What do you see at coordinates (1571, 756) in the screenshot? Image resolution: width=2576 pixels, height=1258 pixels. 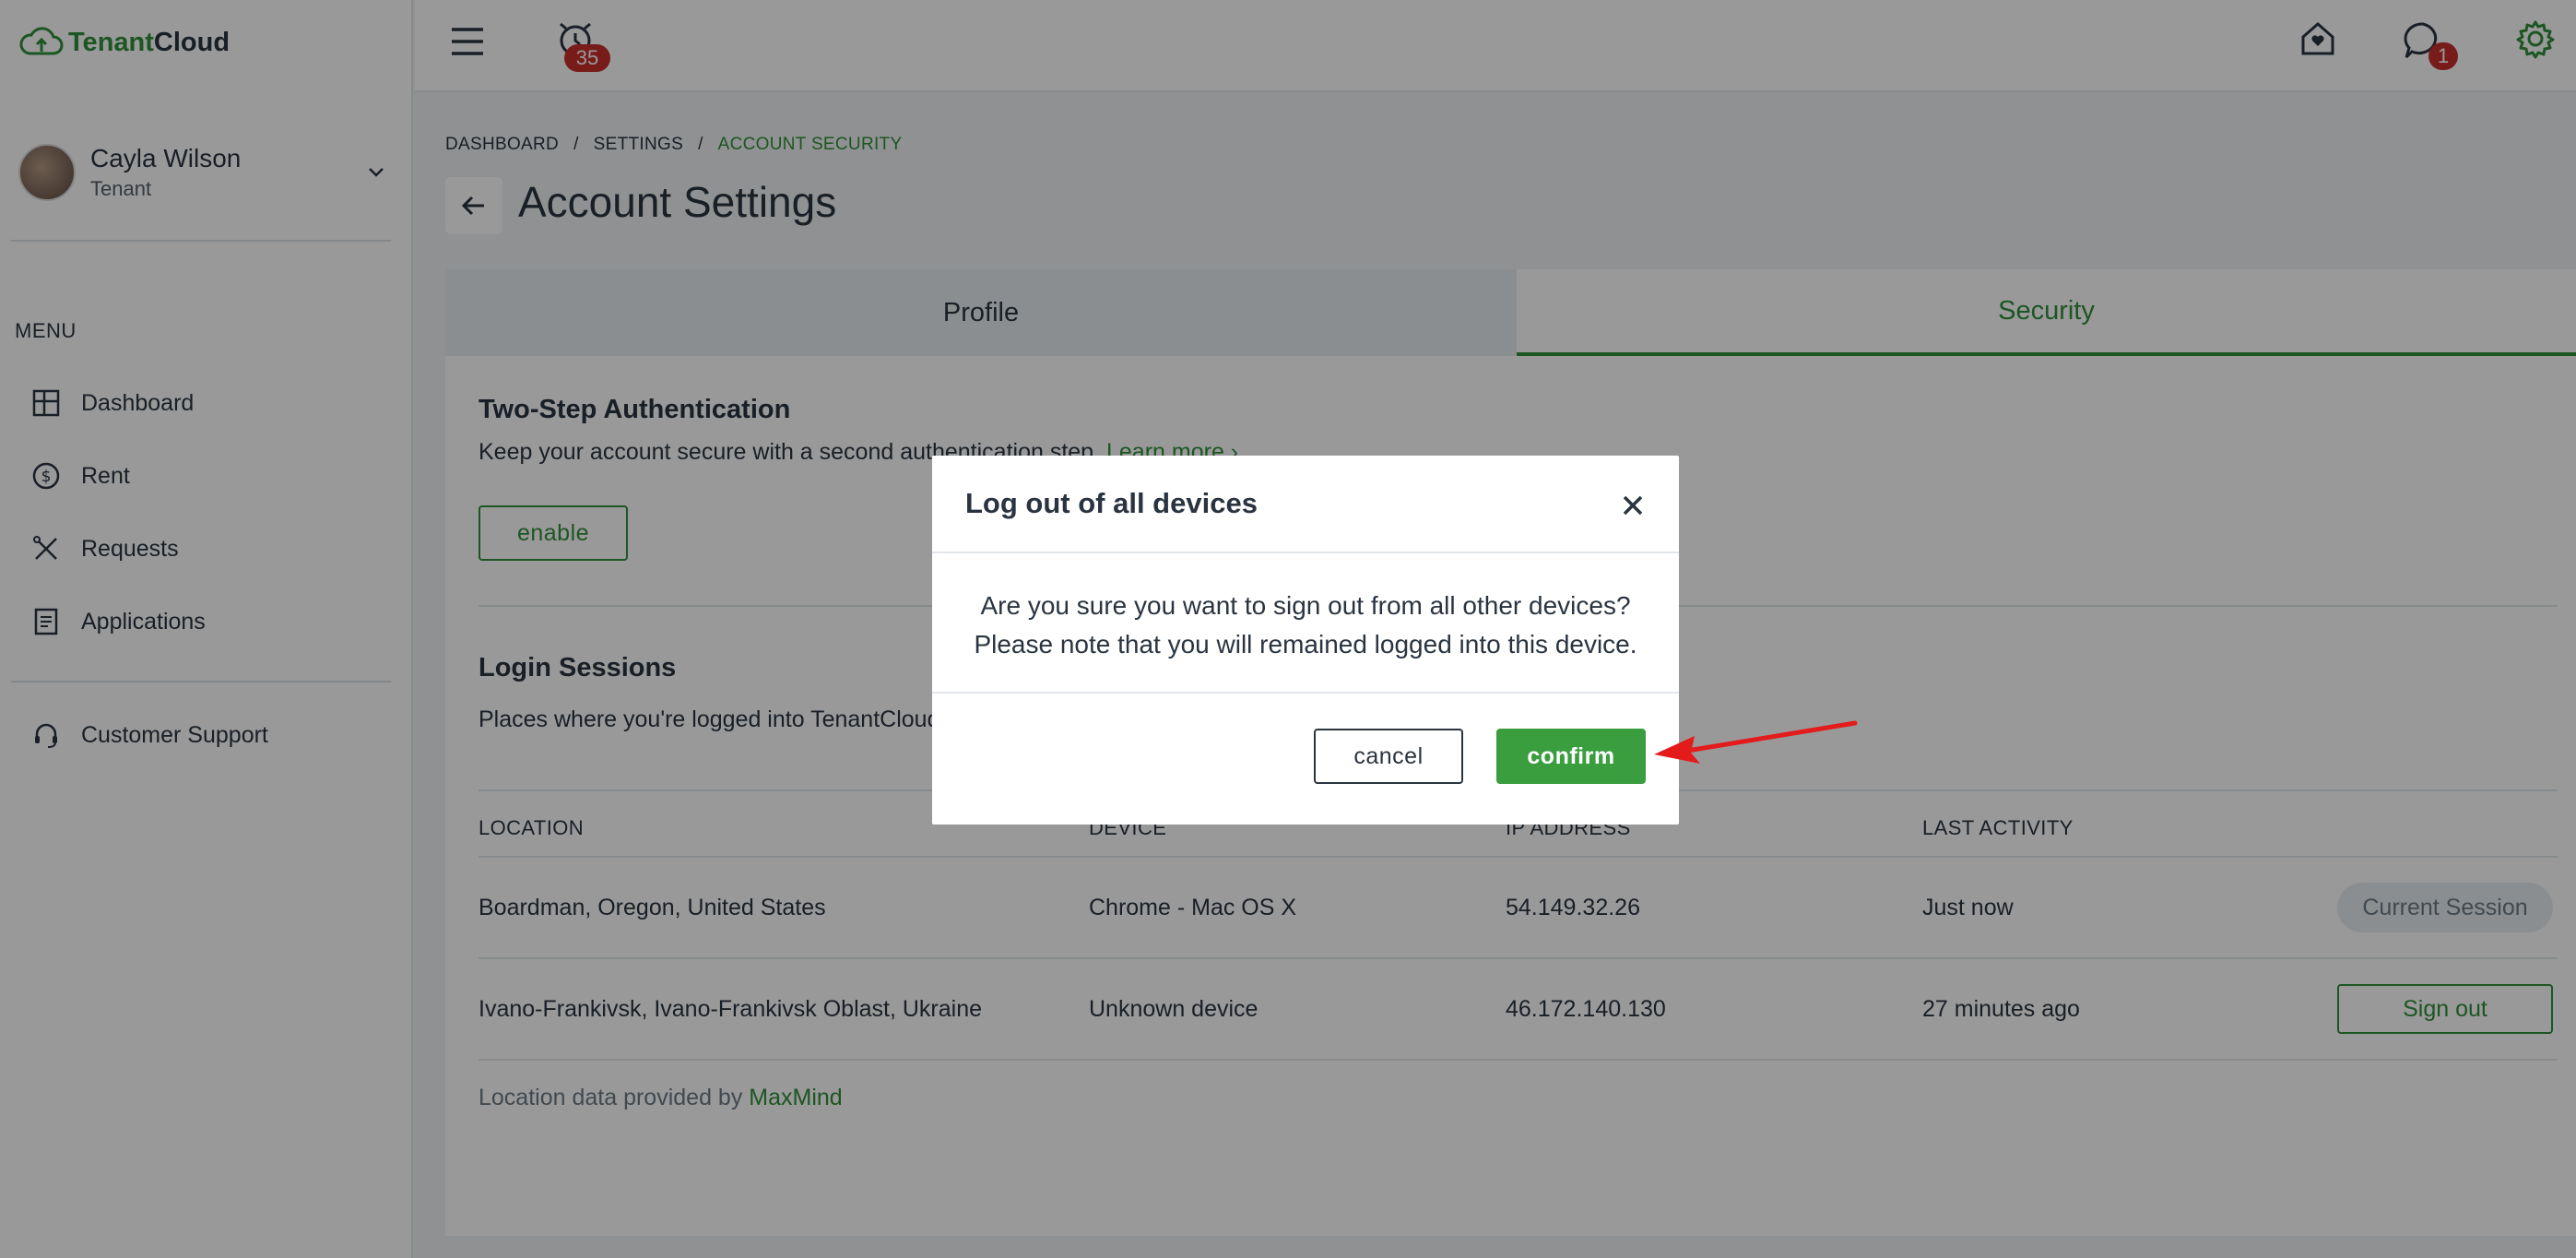 I see `confirm-button: confirm` at bounding box center [1571, 756].